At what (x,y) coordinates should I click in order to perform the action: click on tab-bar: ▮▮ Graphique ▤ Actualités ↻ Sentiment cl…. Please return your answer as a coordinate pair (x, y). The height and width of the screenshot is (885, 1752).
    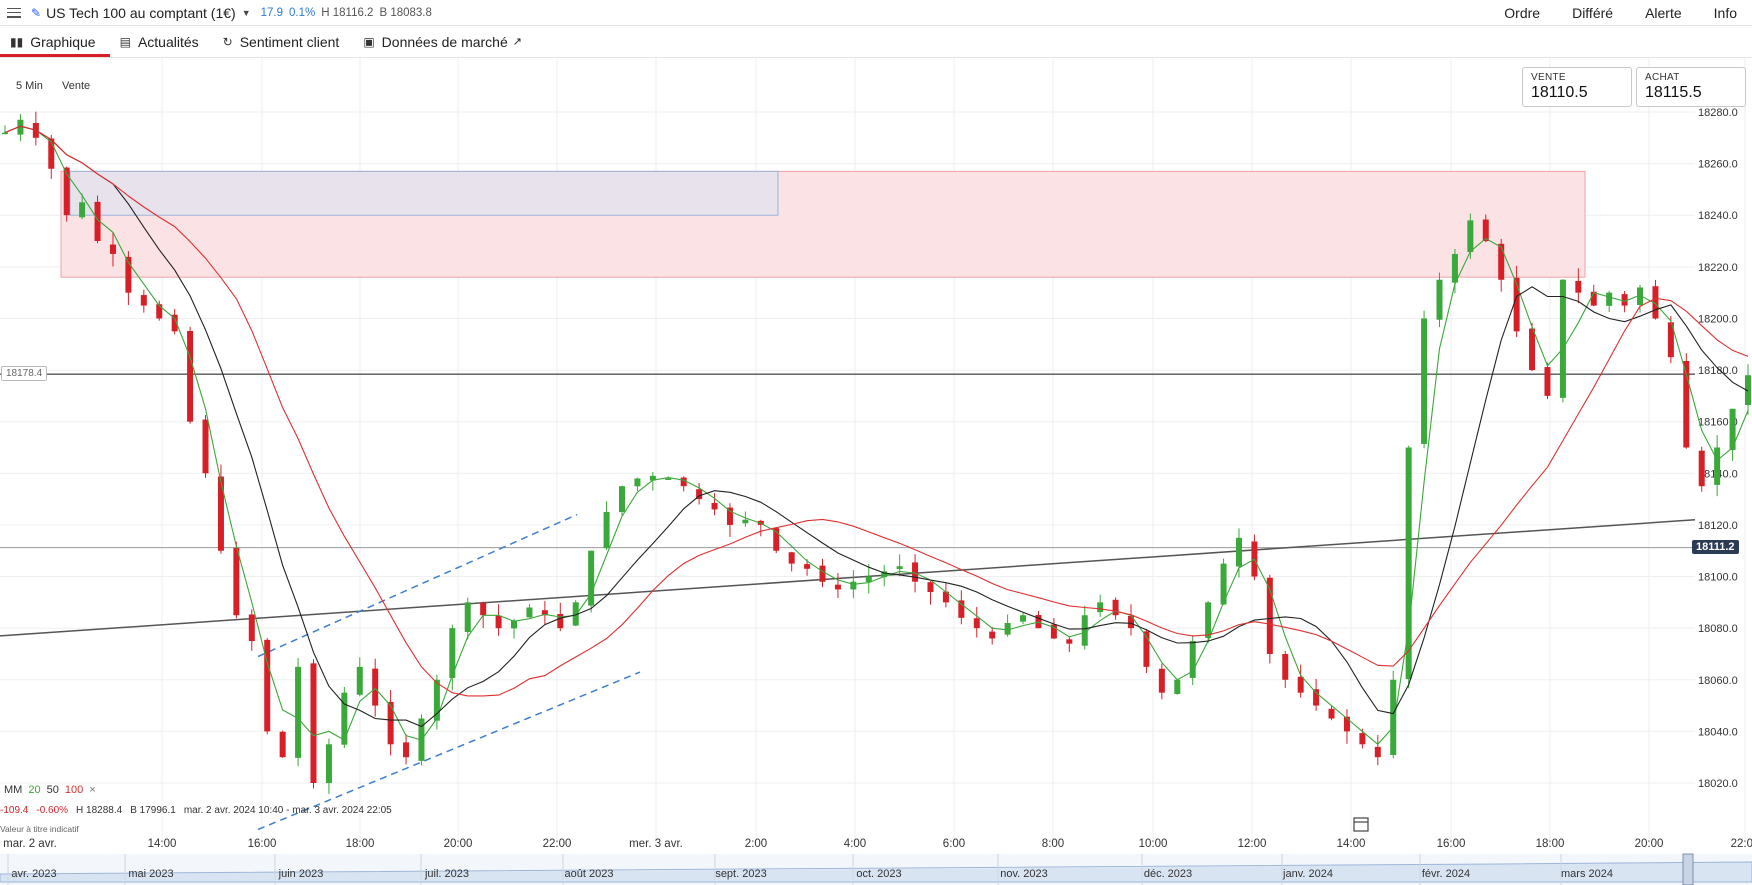
    Looking at the image, I should click on (876, 42).